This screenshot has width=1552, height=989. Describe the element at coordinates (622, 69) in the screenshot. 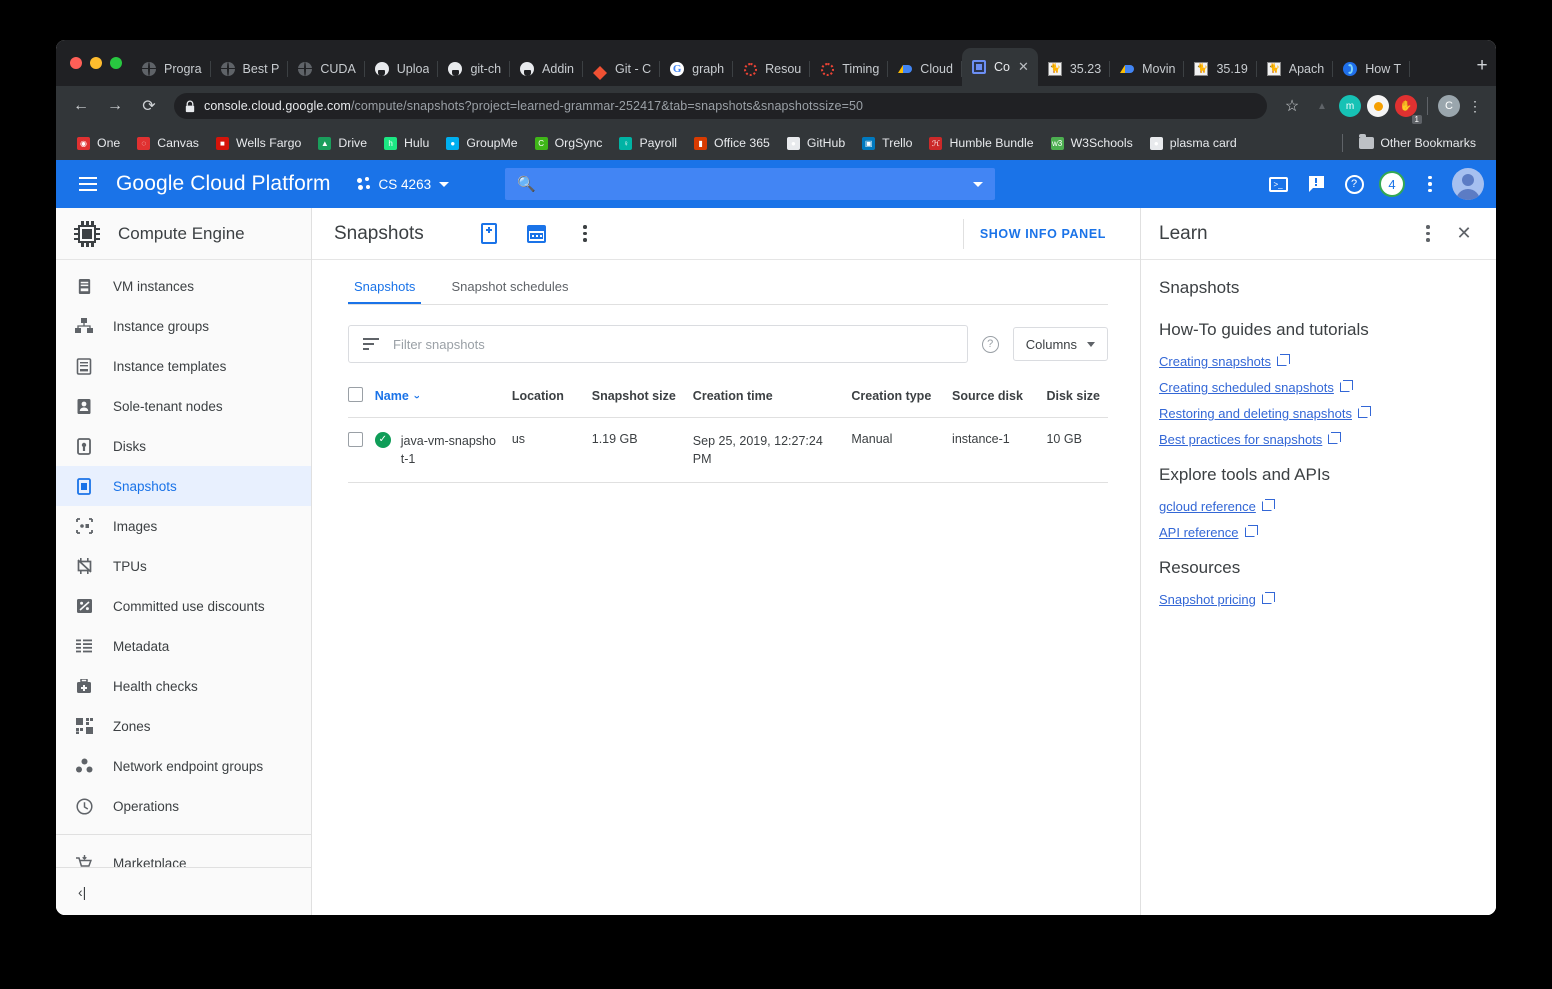

I see `browser-tab: Git - C` at that location.